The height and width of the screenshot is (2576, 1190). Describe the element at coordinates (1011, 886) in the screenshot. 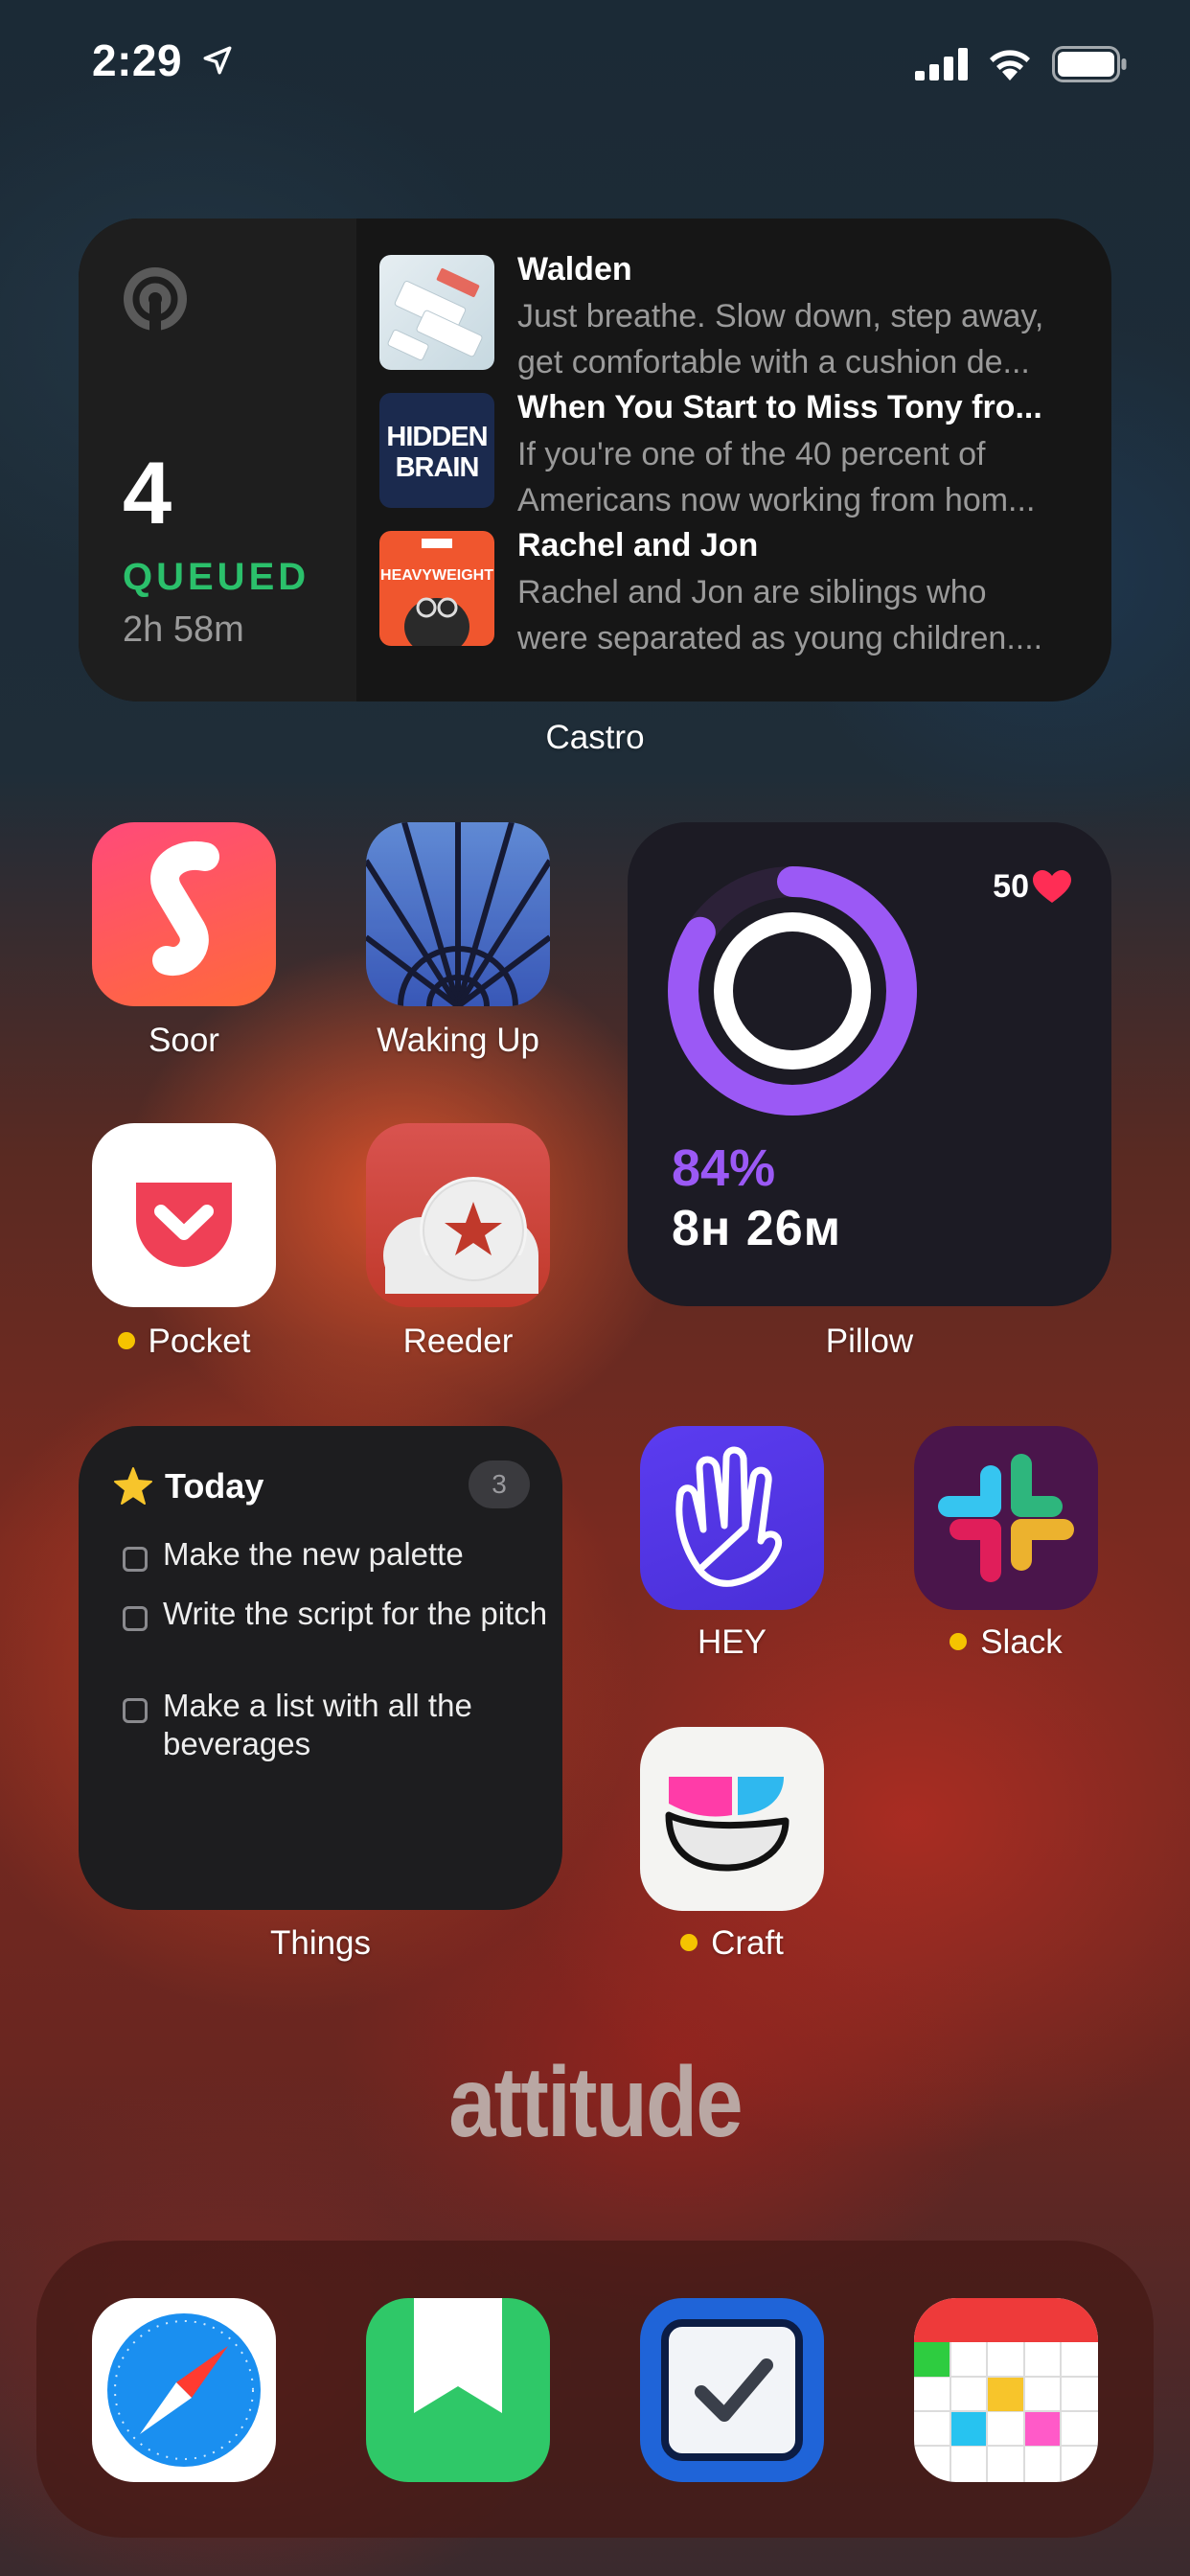

I see `heart-rate-value: 50` at that location.